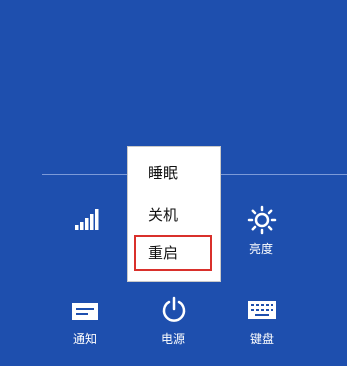 This screenshot has width=347, height=366. I want to click on notifications-icon, so click(85, 312).